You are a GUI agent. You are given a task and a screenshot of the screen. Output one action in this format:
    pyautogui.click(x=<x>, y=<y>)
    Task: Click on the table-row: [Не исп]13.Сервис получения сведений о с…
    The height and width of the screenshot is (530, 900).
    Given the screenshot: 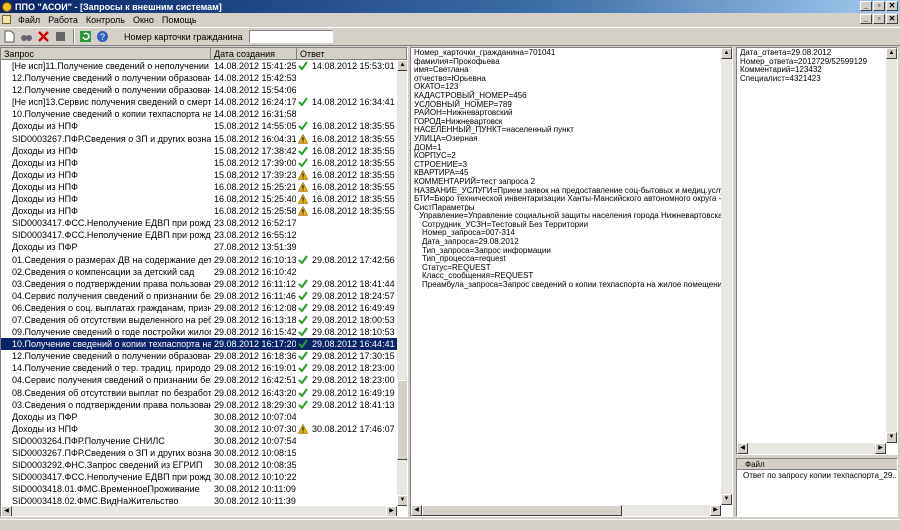 What is the action you would take?
    pyautogui.click(x=199, y=102)
    